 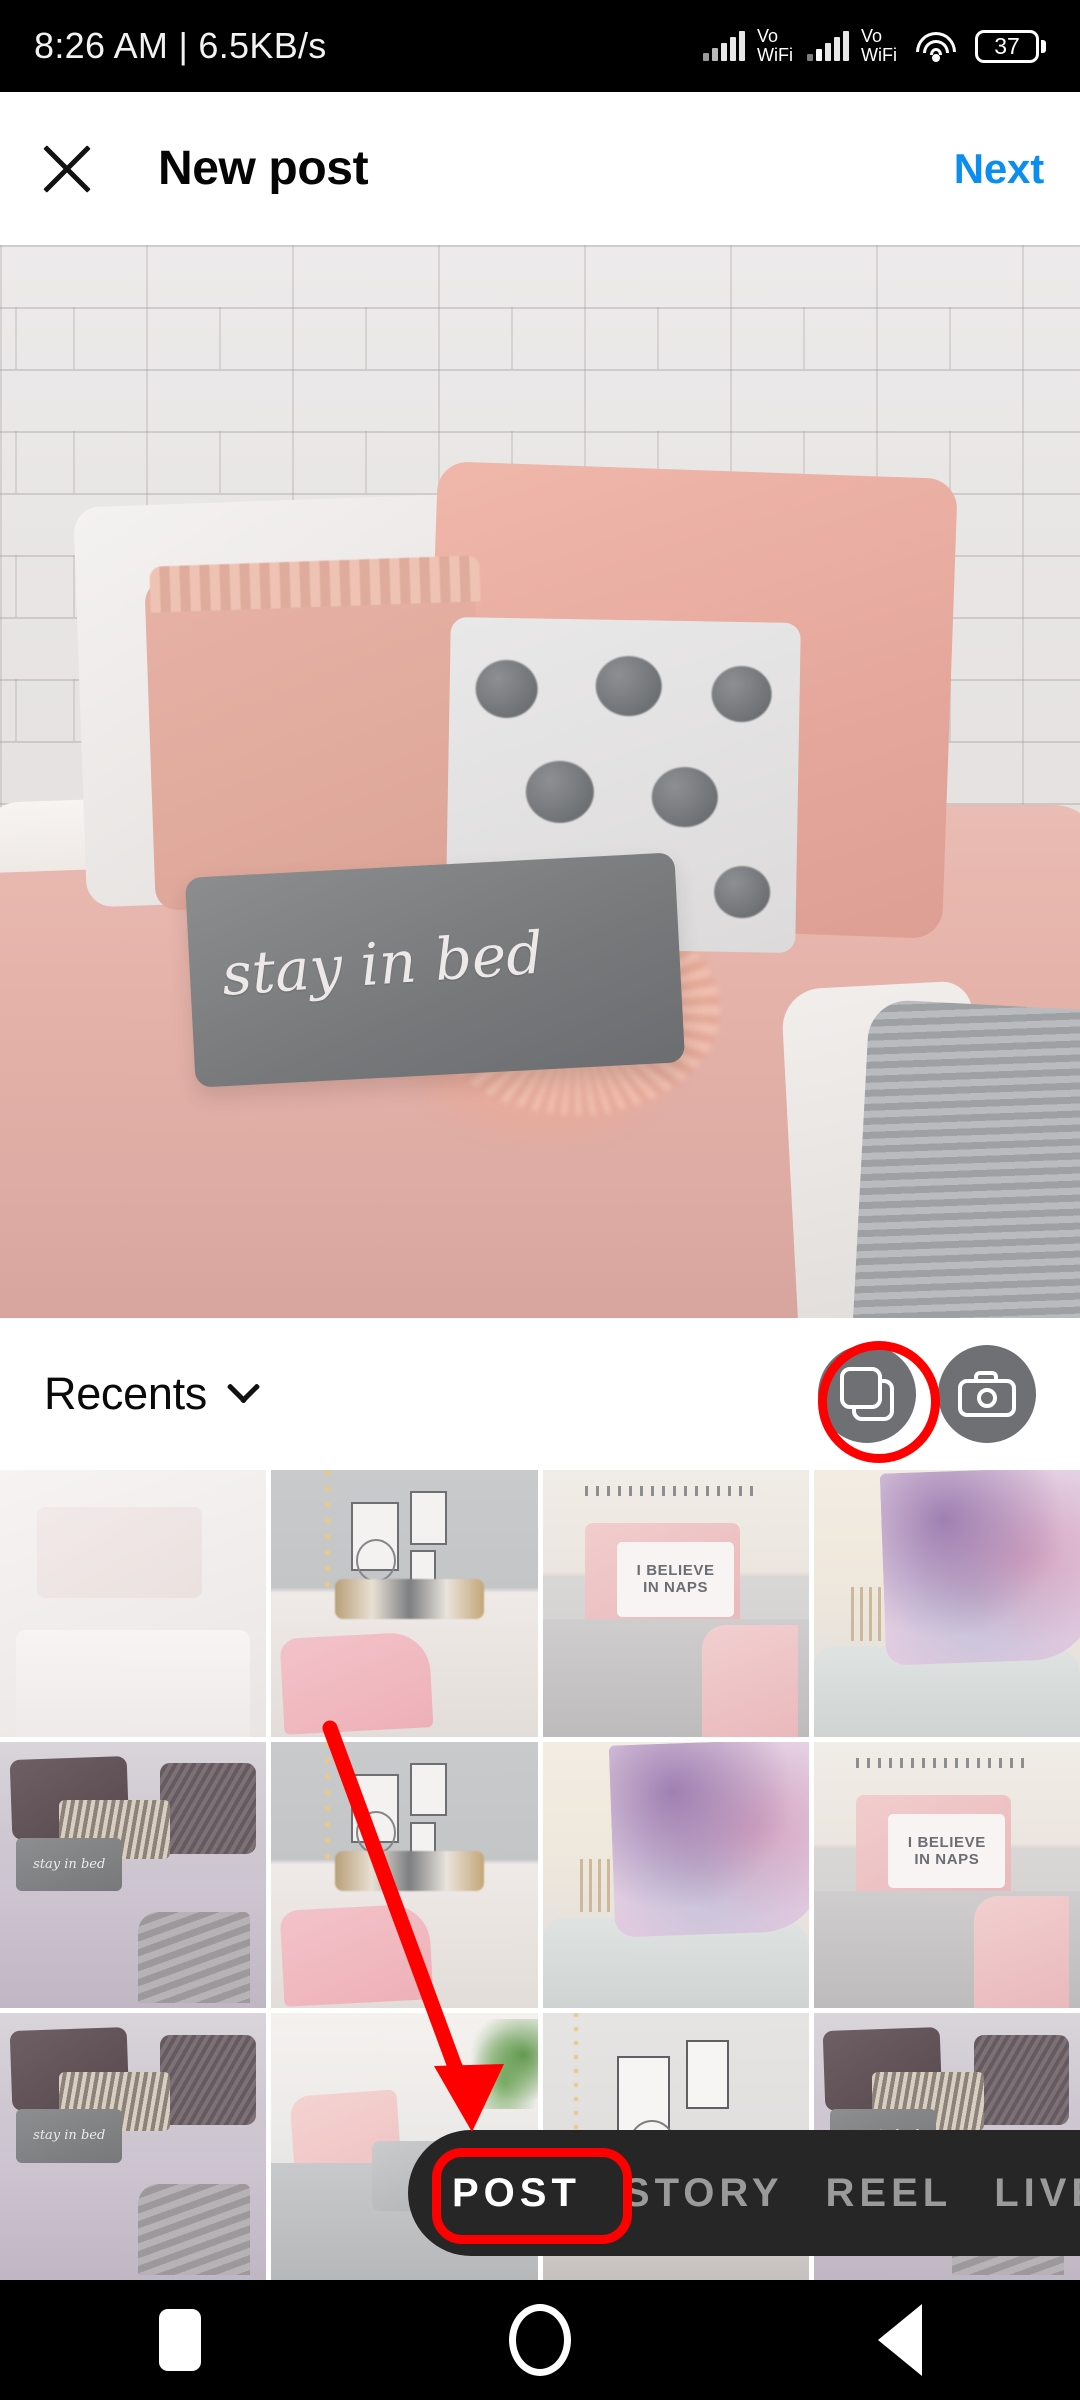 I want to click on vowifi-label-sim1: Vo WiFi, so click(x=775, y=46).